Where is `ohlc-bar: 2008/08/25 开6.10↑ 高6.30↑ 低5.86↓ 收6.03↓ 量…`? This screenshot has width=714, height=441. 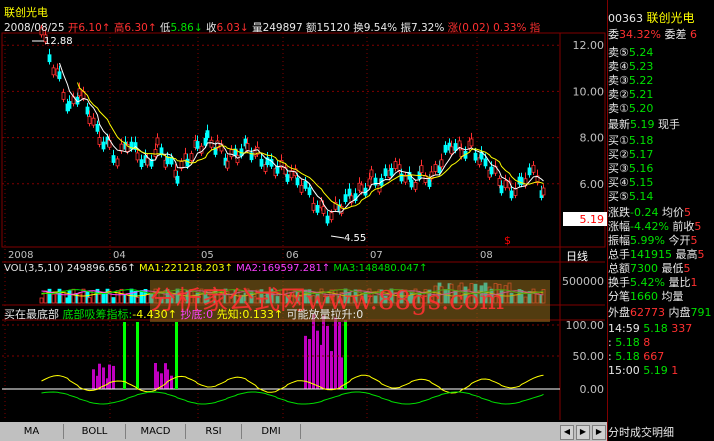 ohlc-bar: 2008/08/25 开6.10↑ 高6.30↑ 低5.86↓ 收6.03↓ 量… is located at coordinates (272, 28).